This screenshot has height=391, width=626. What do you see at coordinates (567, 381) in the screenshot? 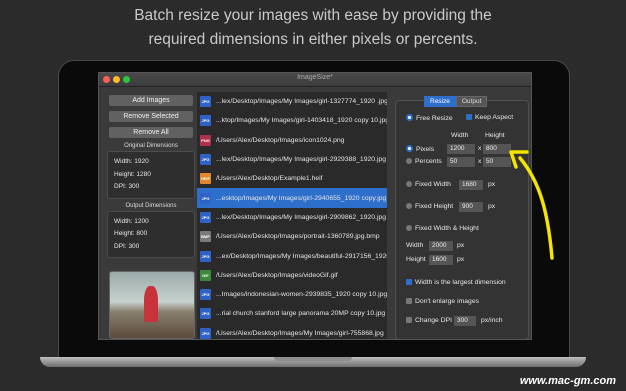
I see `watermark: www.mac-gm.com` at bounding box center [567, 381].